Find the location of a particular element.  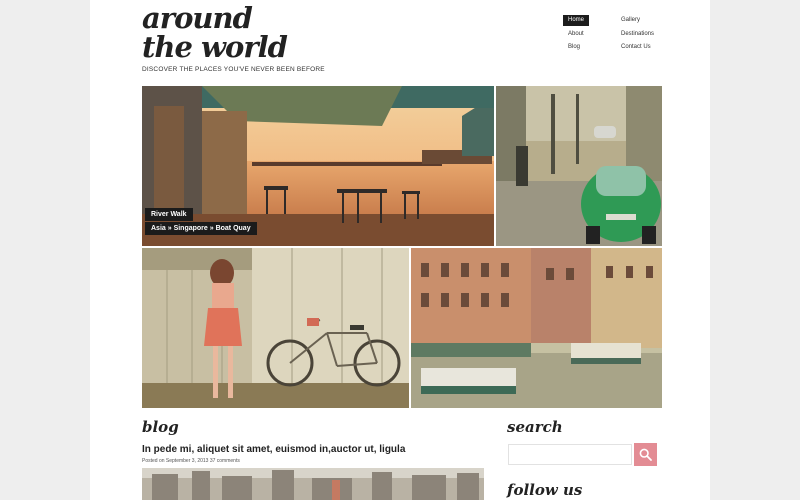

search-icon is located at coordinates (645, 454).